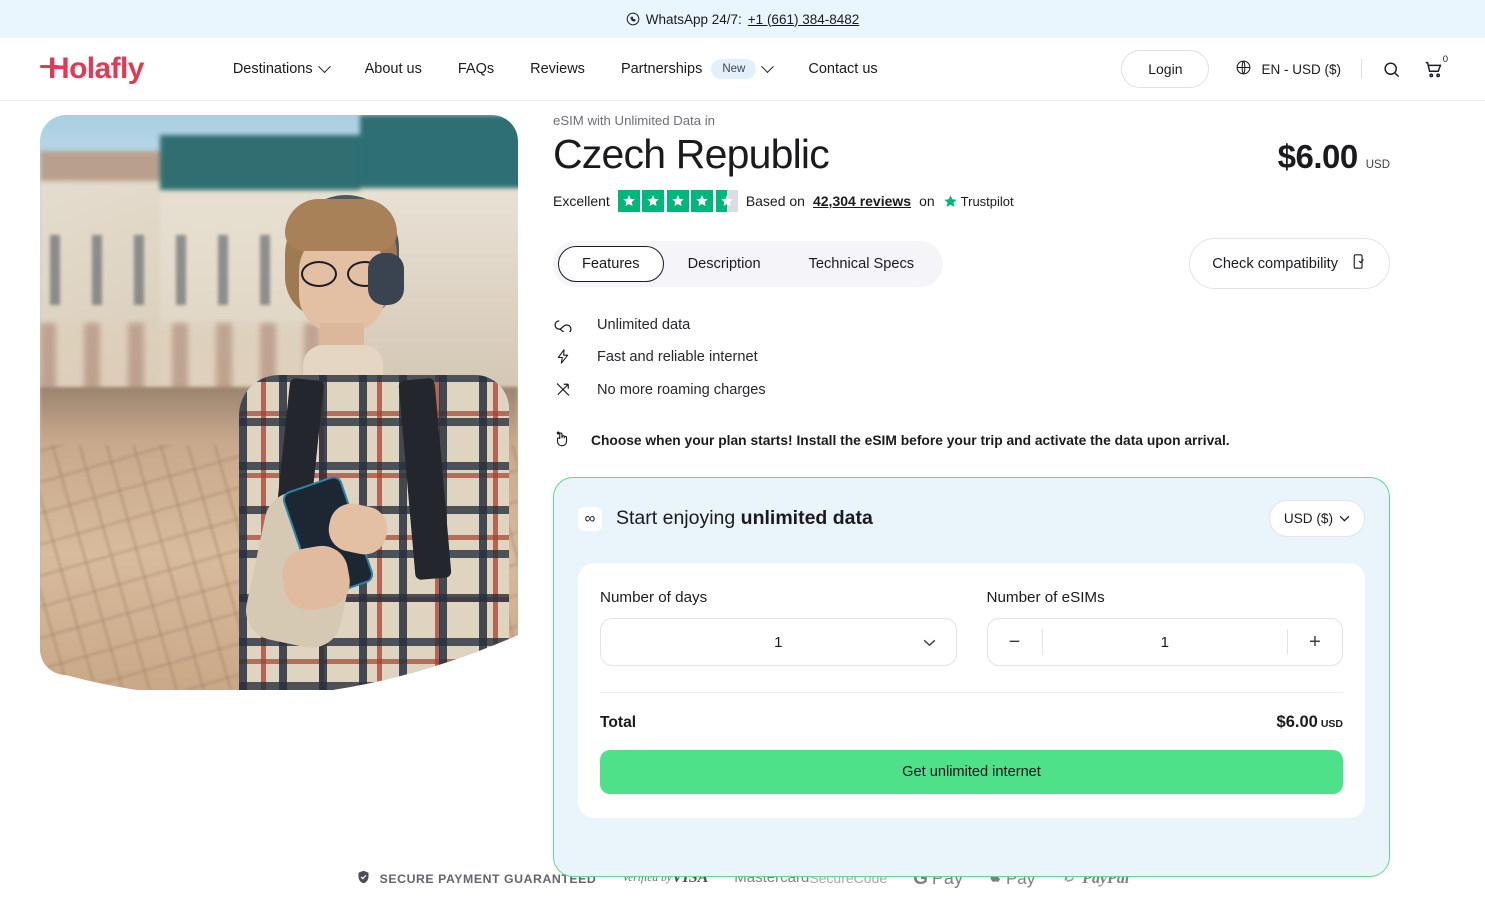 The width and height of the screenshot is (1485, 917). Describe the element at coordinates (49, 67) in the screenshot. I see `logo-cross-stroke` at that location.